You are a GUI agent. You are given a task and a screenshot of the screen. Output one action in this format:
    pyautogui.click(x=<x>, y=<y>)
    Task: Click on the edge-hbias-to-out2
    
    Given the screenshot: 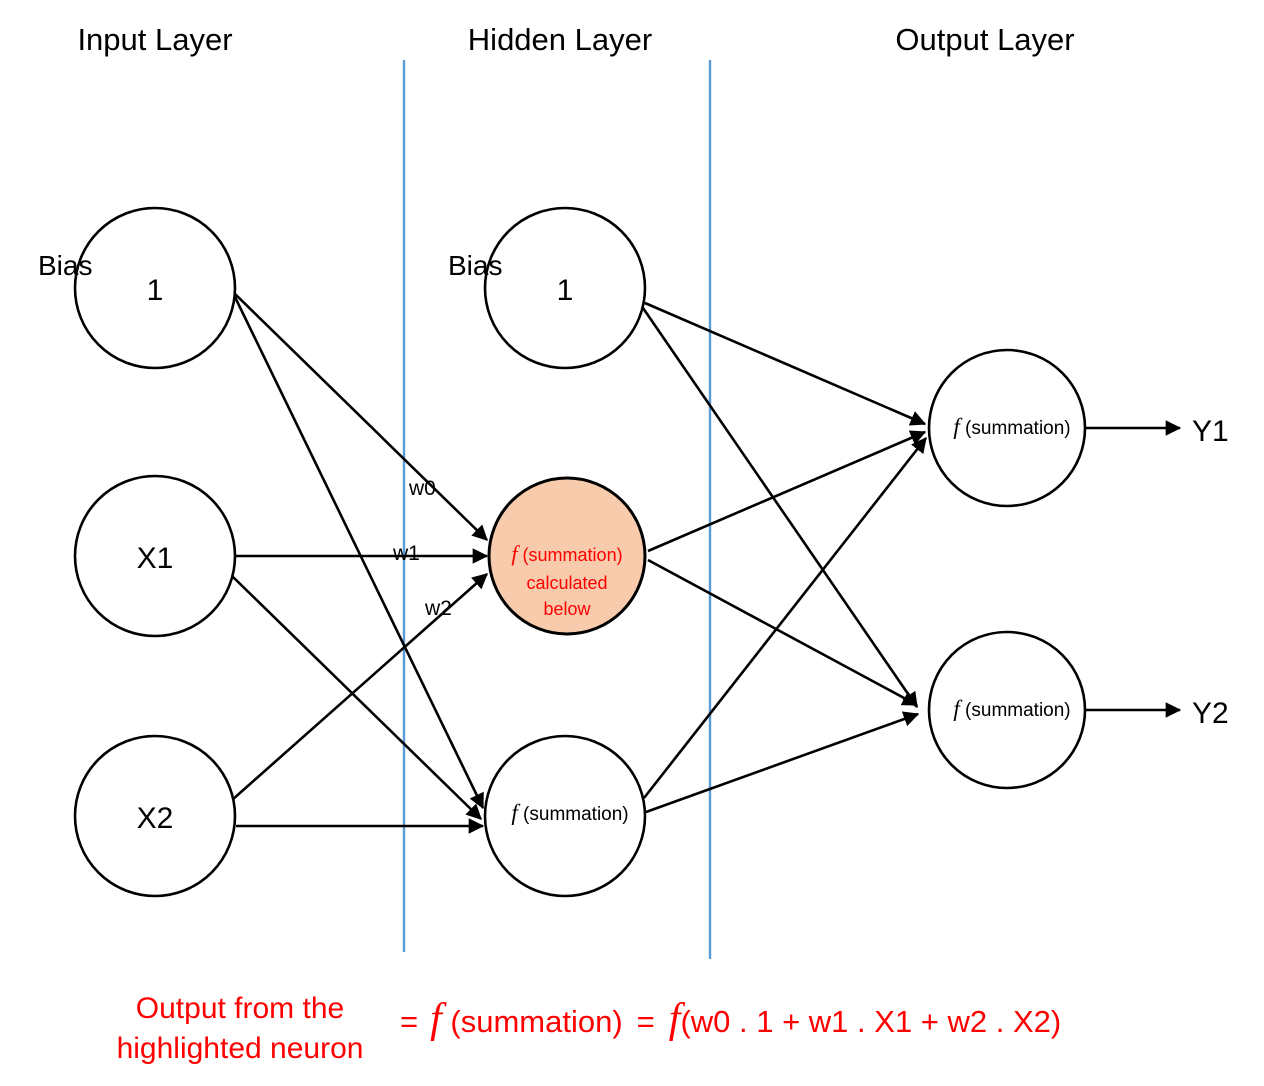 What is the action you would take?
    pyautogui.click(x=780, y=508)
    